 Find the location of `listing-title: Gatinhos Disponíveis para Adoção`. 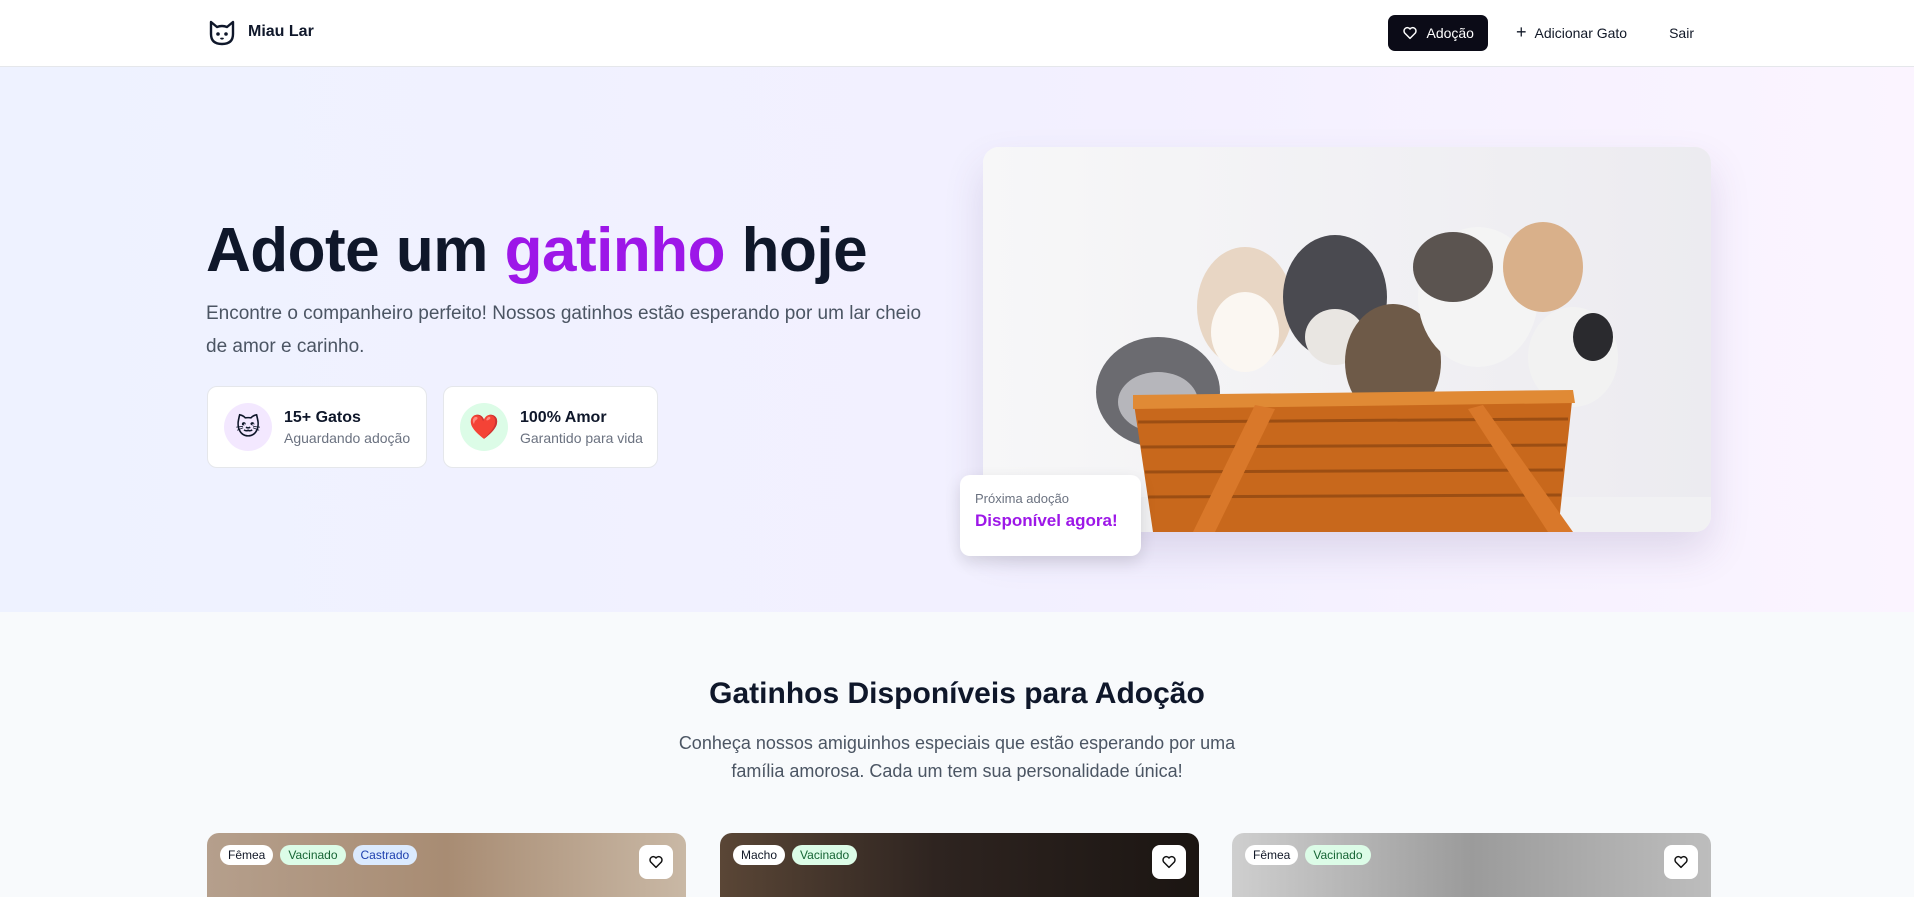

listing-title: Gatinhos Disponíveis para Adoção is located at coordinates (957, 693).